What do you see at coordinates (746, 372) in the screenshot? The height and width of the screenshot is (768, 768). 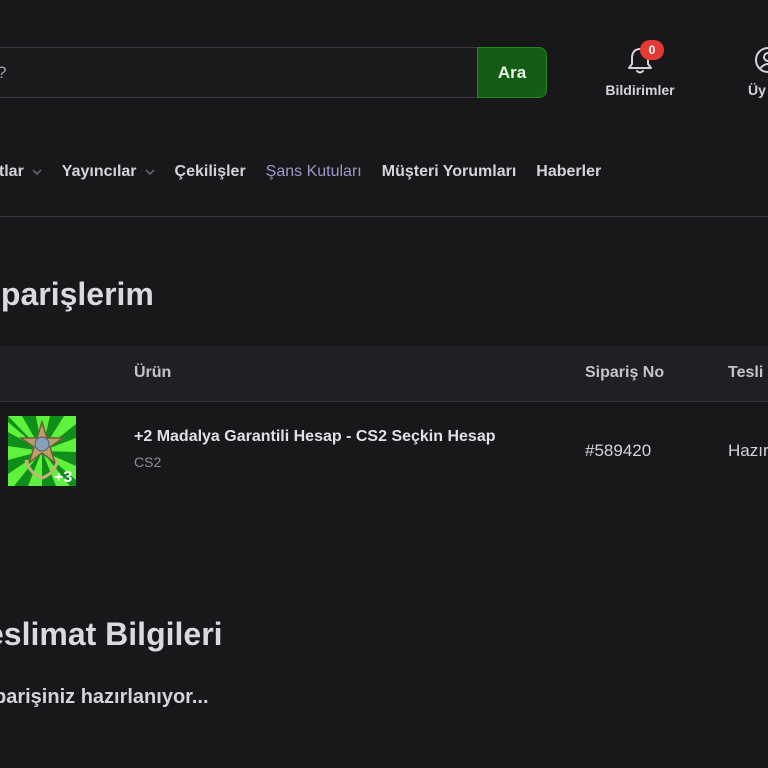 I see `column-header-delivery: Tesli` at bounding box center [746, 372].